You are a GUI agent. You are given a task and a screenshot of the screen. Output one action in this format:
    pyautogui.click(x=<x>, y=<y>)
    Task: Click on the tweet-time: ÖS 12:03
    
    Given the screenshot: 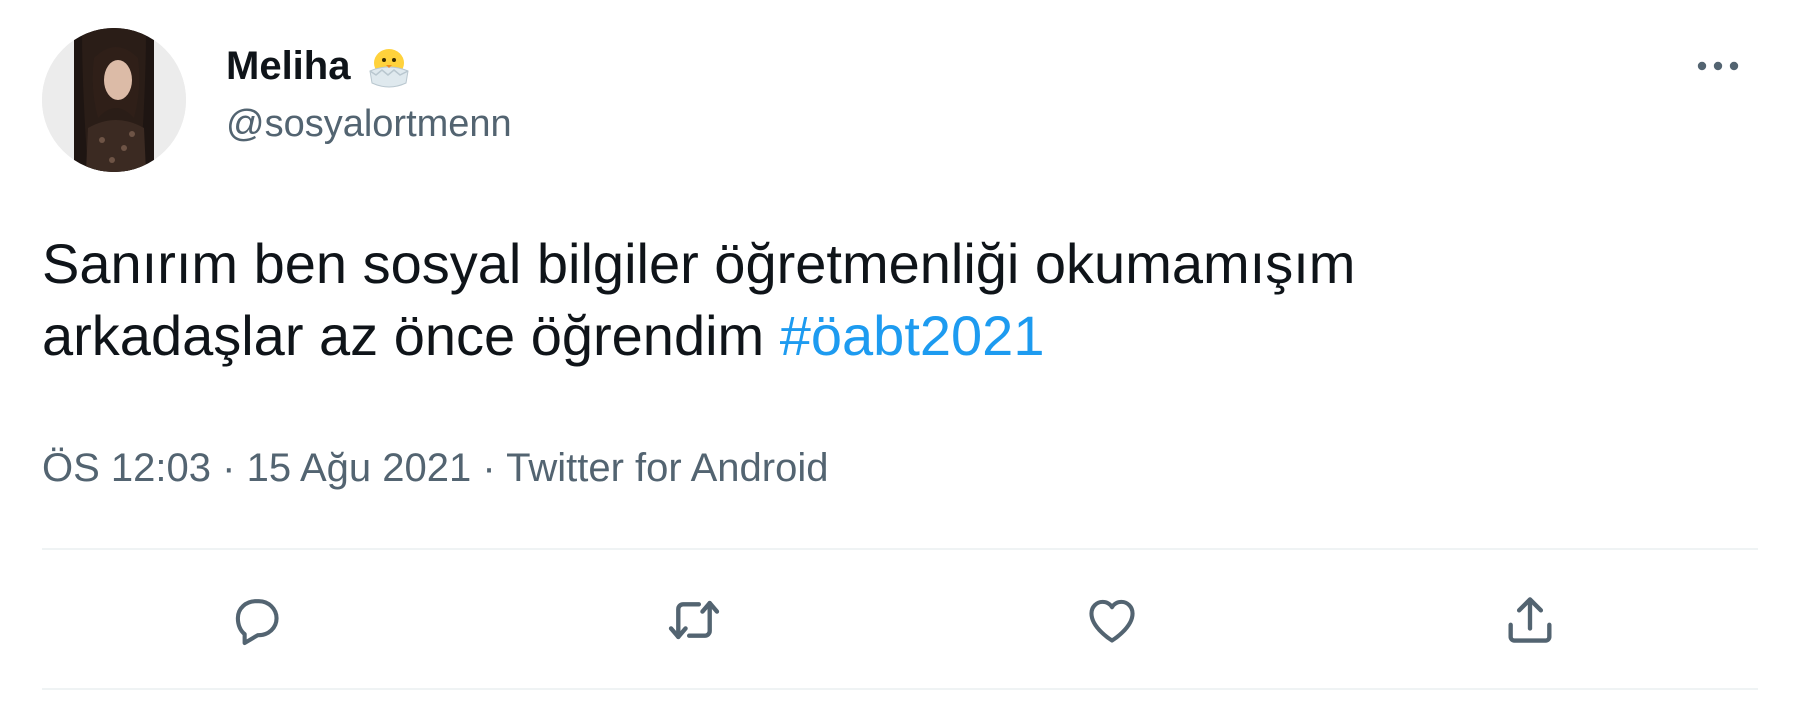 What is the action you would take?
    pyautogui.click(x=126, y=468)
    